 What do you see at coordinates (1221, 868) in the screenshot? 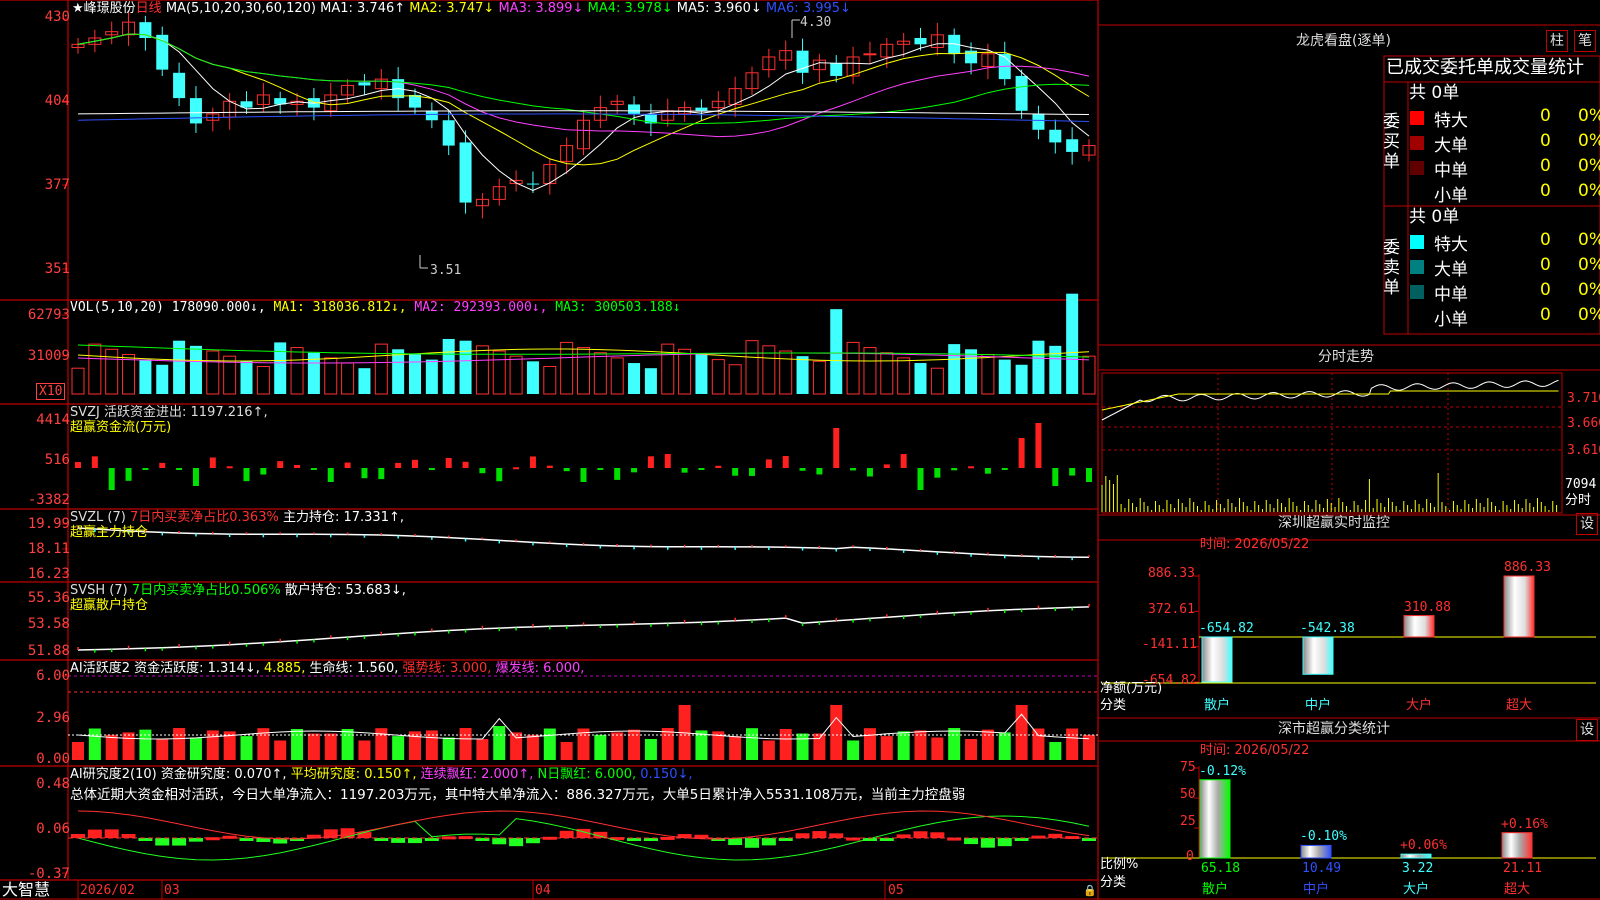
I see `fl-value-label: 65.18` at bounding box center [1221, 868].